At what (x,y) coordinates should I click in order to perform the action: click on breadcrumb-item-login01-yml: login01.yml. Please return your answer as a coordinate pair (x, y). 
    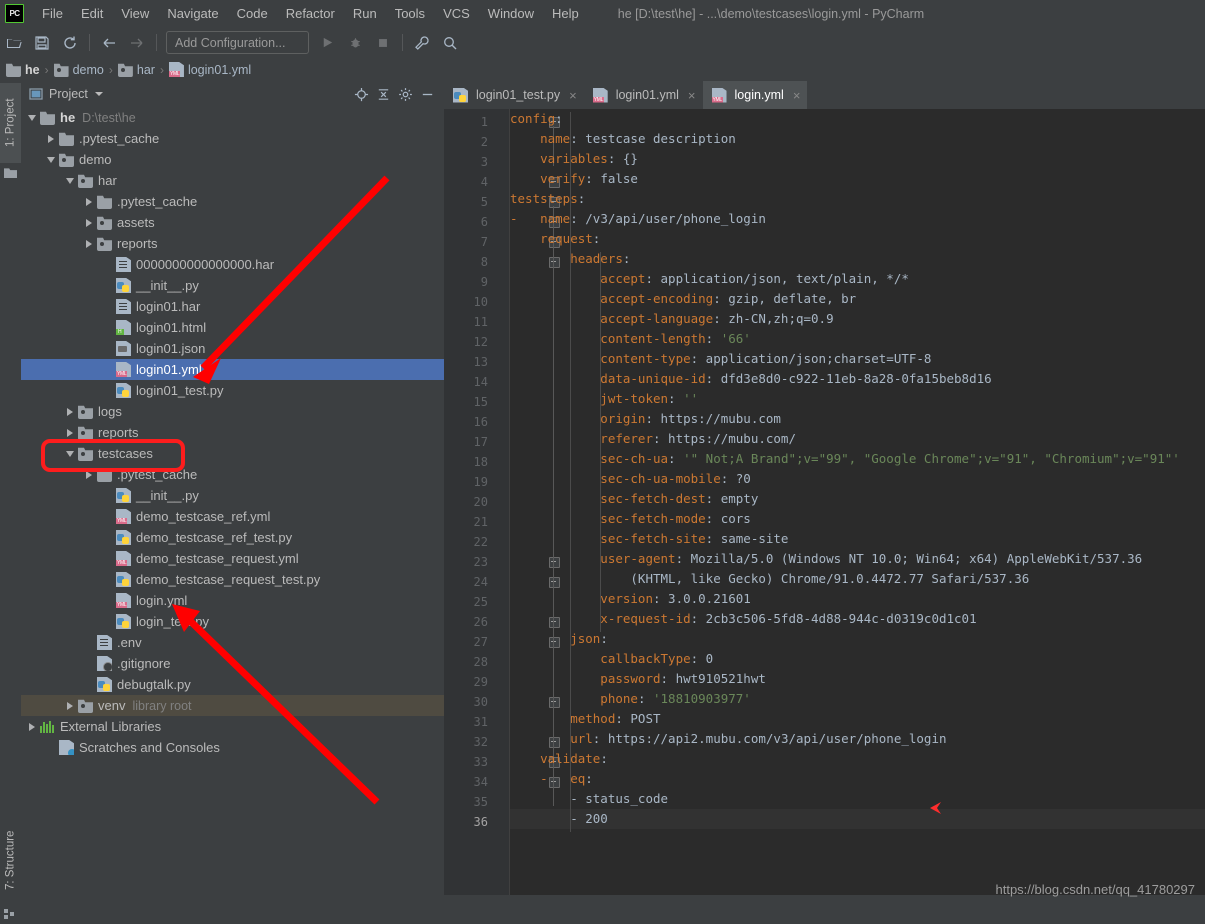
    Looking at the image, I should click on (209, 69).